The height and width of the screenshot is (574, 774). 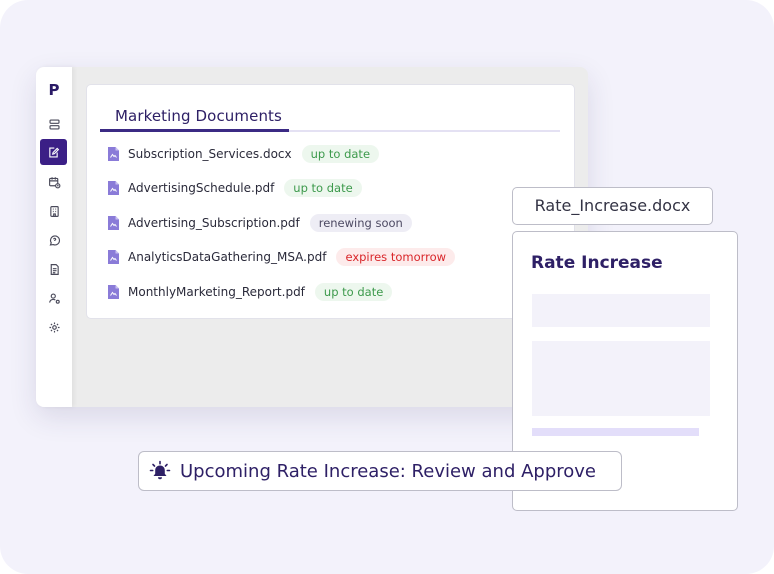 I want to click on sidebar-item-chat, so click(x=54, y=240).